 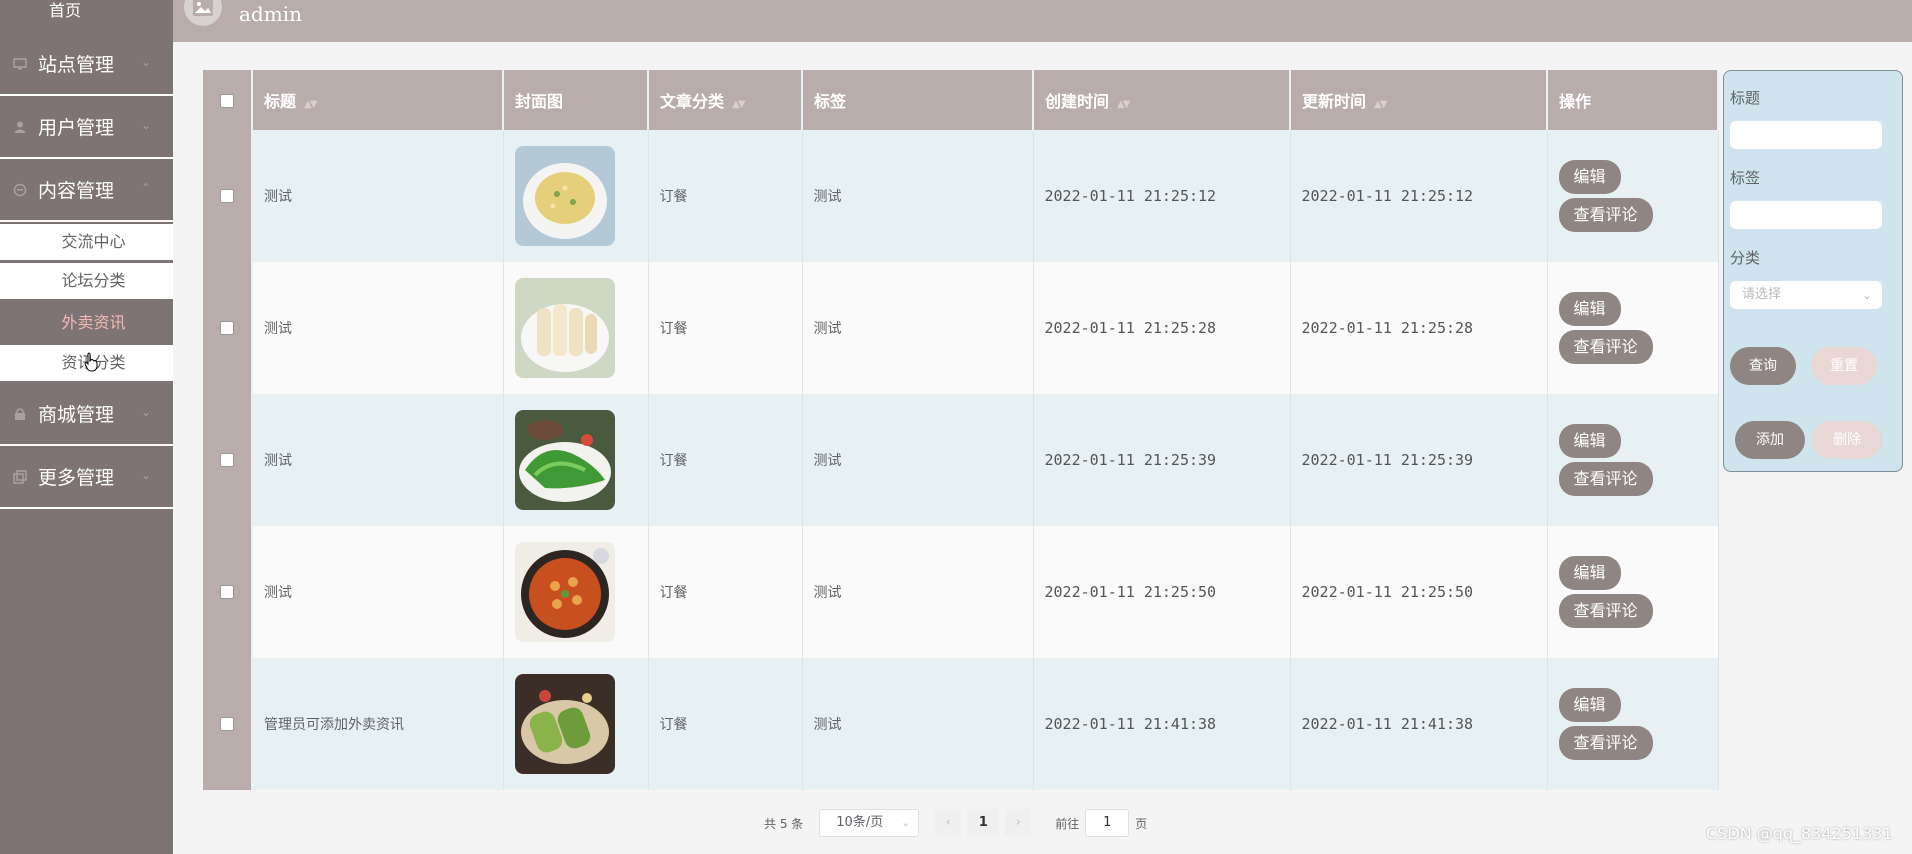 What do you see at coordinates (918, 100) in the screenshot?
I see `column-header-tag: 标签` at bounding box center [918, 100].